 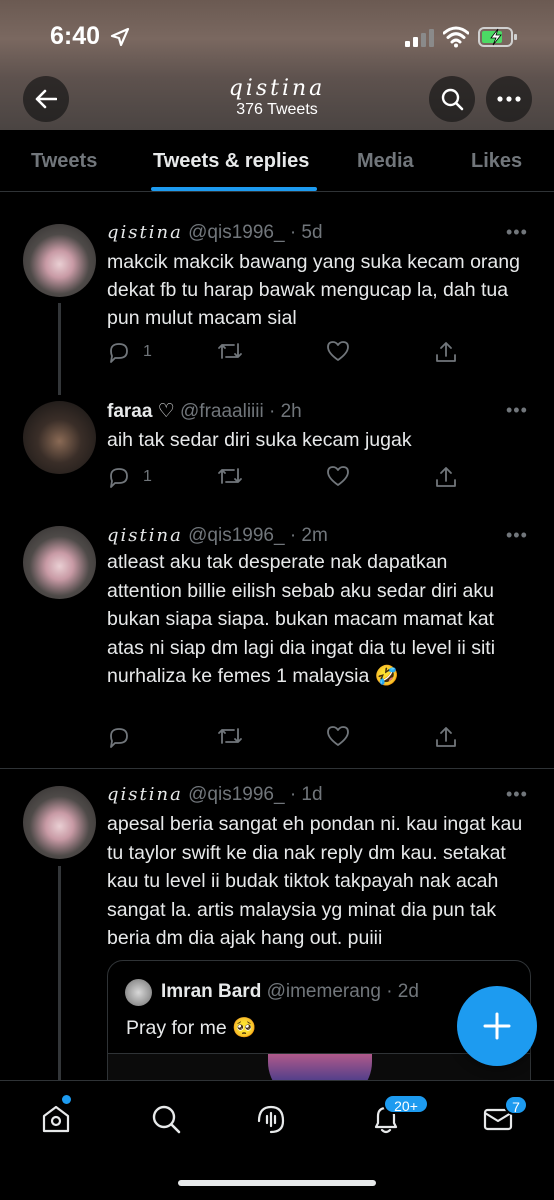 I want to click on tweet-meta: faraa ♡ @fraaaliiii · 2h, so click(x=204, y=411).